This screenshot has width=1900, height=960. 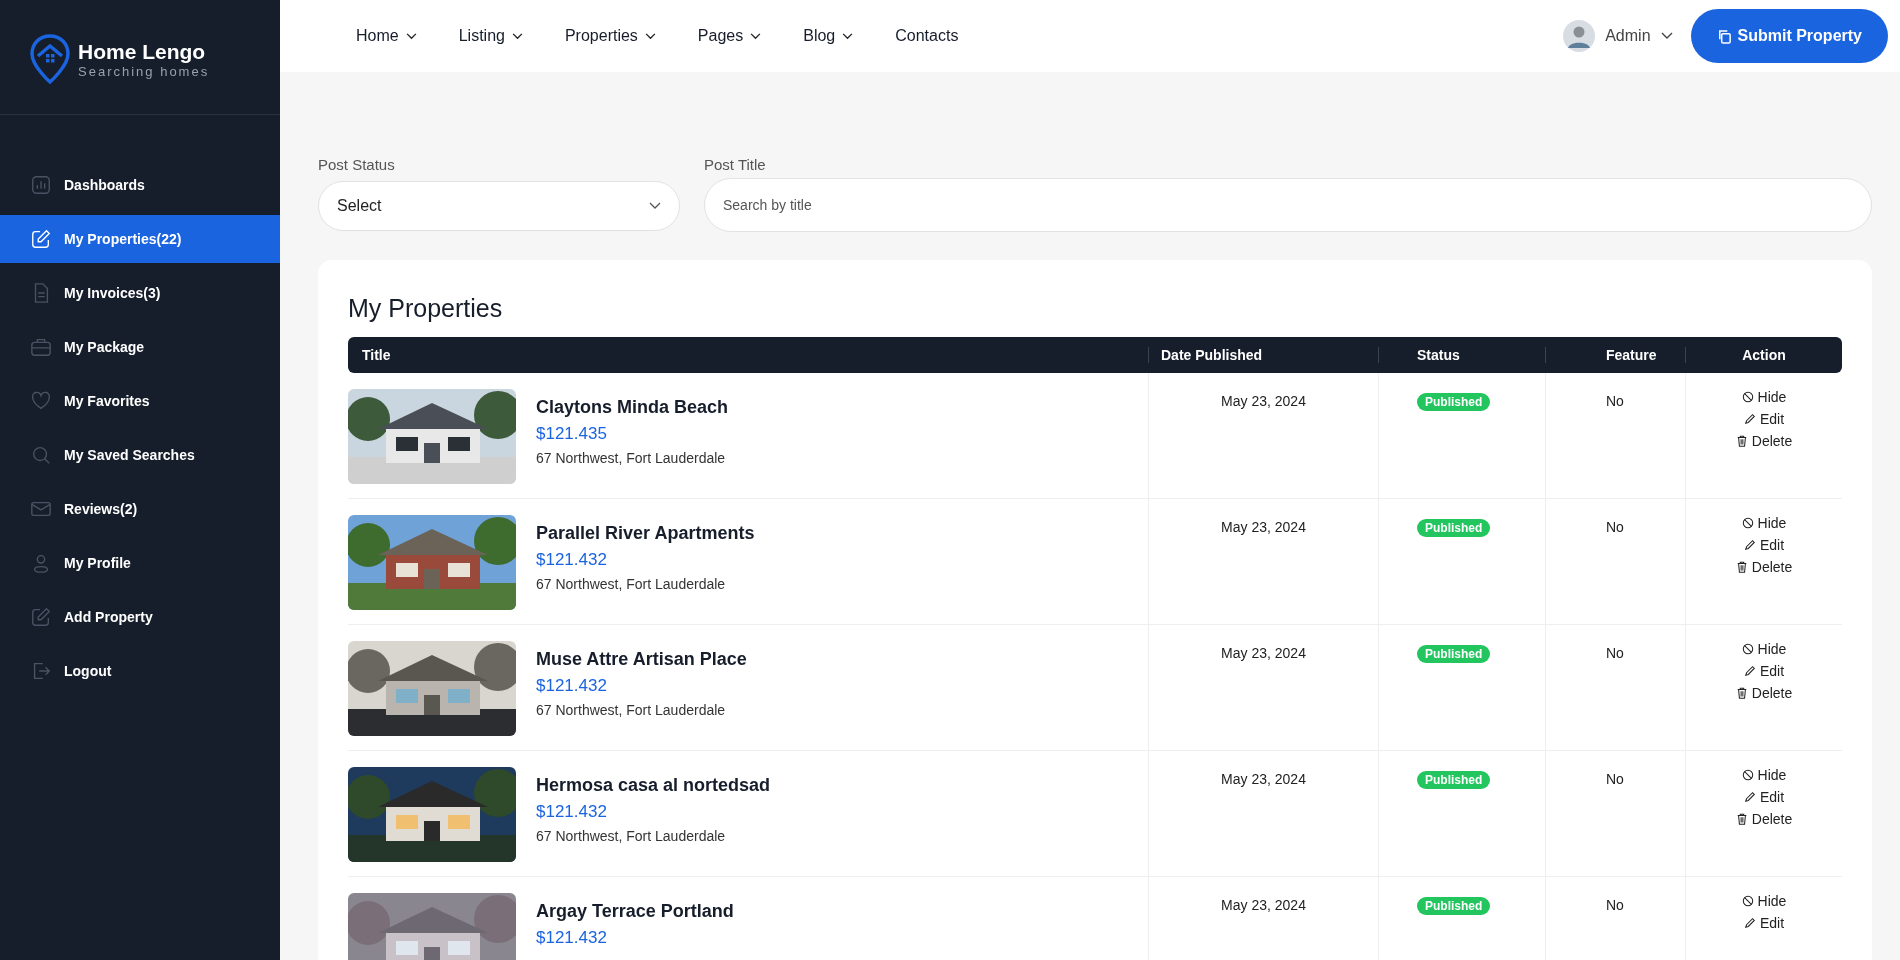 I want to click on nav-link: Listing, so click(x=490, y=36).